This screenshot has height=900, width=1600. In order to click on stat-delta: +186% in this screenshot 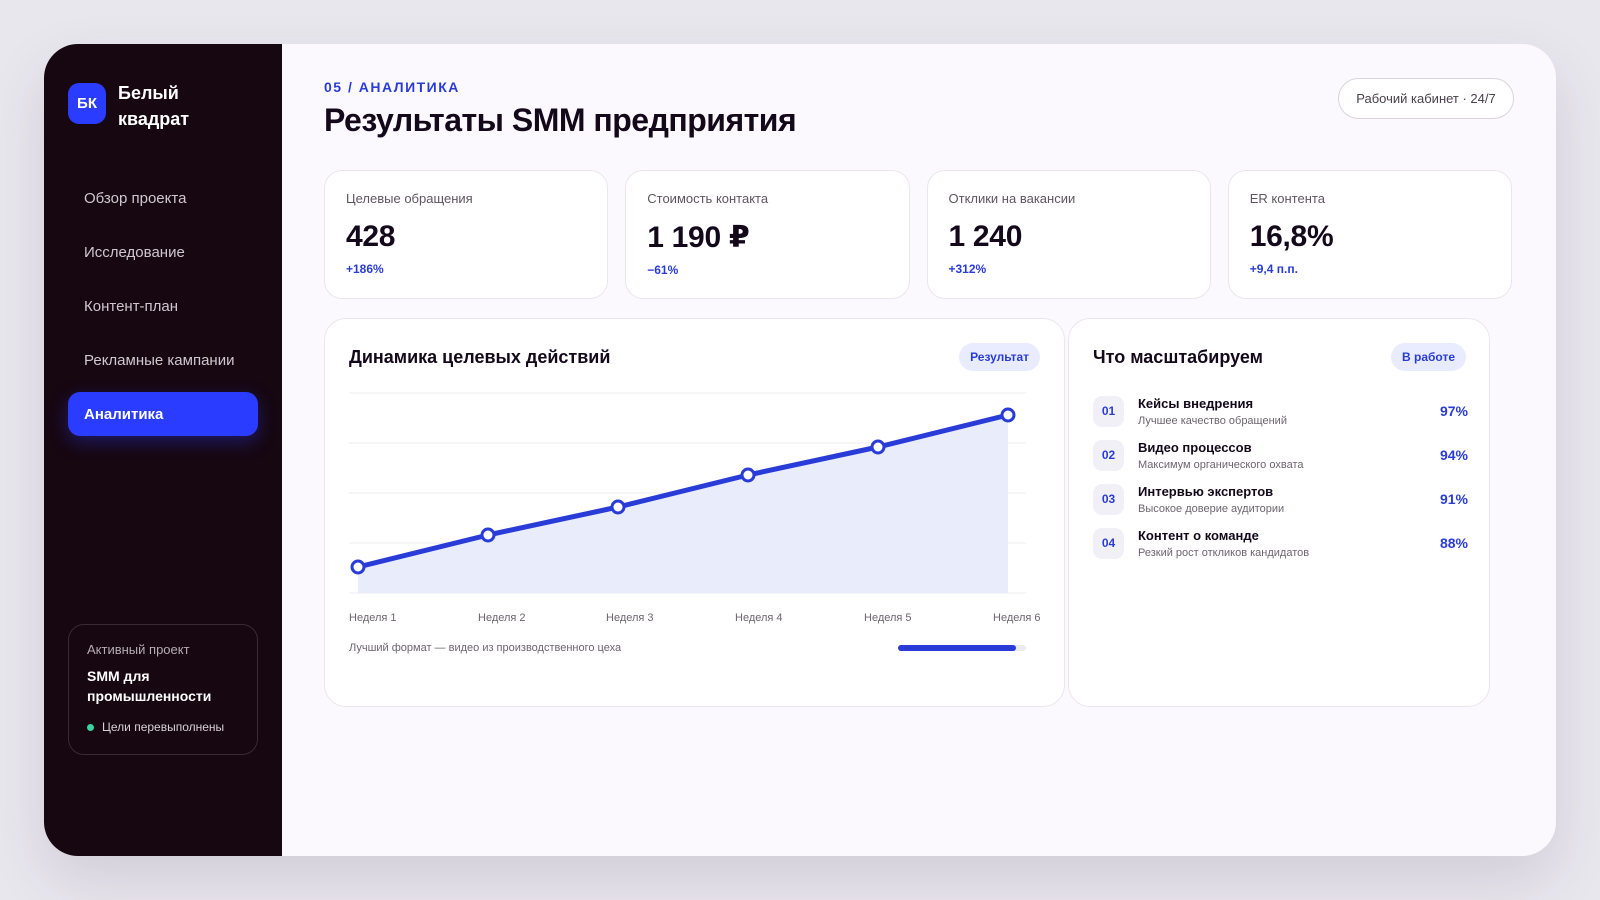, I will do `click(365, 269)`.